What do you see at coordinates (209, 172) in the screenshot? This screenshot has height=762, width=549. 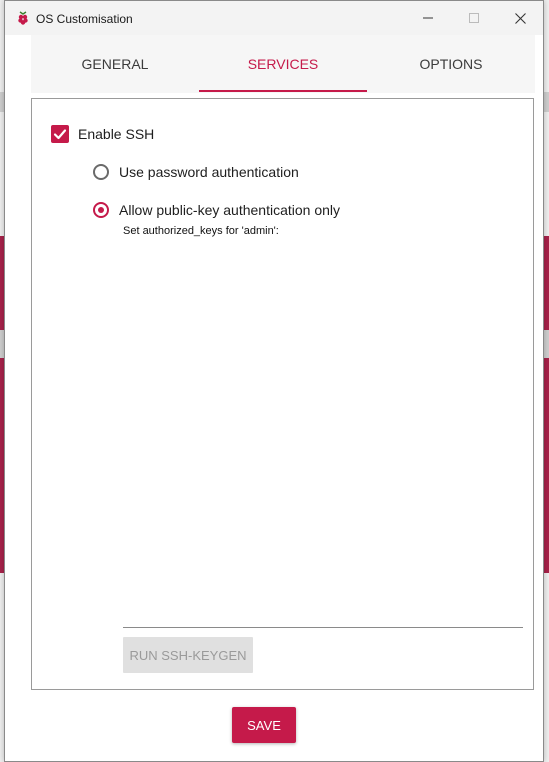 I see `password-auth-label: Use password authentication` at bounding box center [209, 172].